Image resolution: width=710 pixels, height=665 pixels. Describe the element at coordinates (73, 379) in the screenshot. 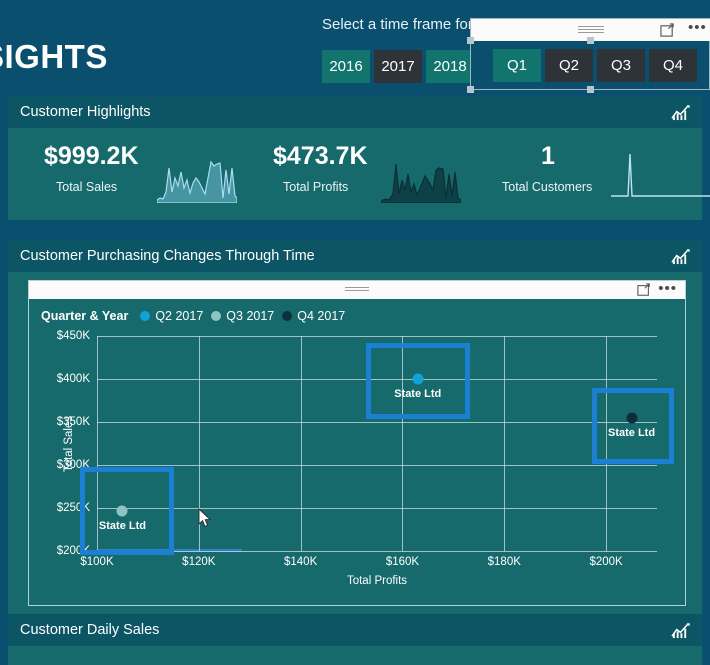

I see `y-axis-tick: $400K` at that location.